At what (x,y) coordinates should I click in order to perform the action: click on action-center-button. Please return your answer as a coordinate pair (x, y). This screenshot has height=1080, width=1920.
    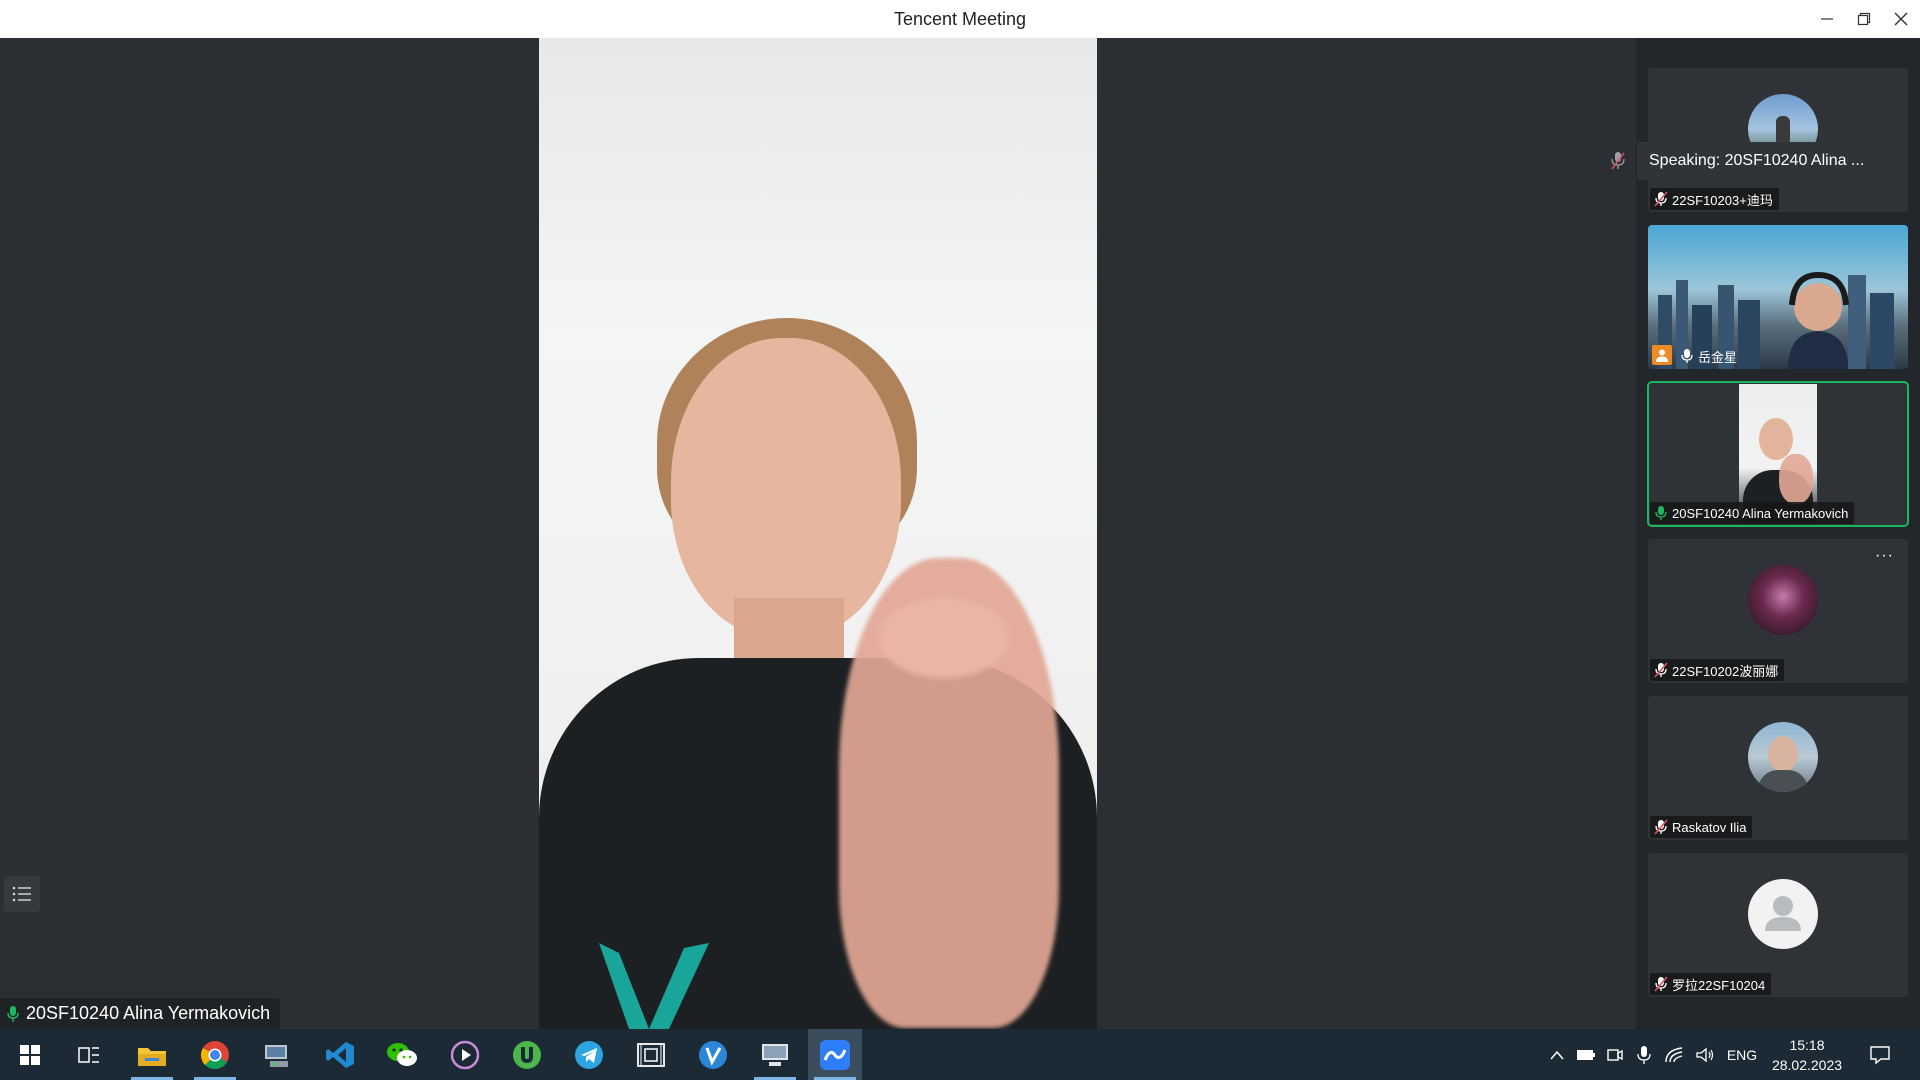
    Looking at the image, I should click on (1880, 1054).